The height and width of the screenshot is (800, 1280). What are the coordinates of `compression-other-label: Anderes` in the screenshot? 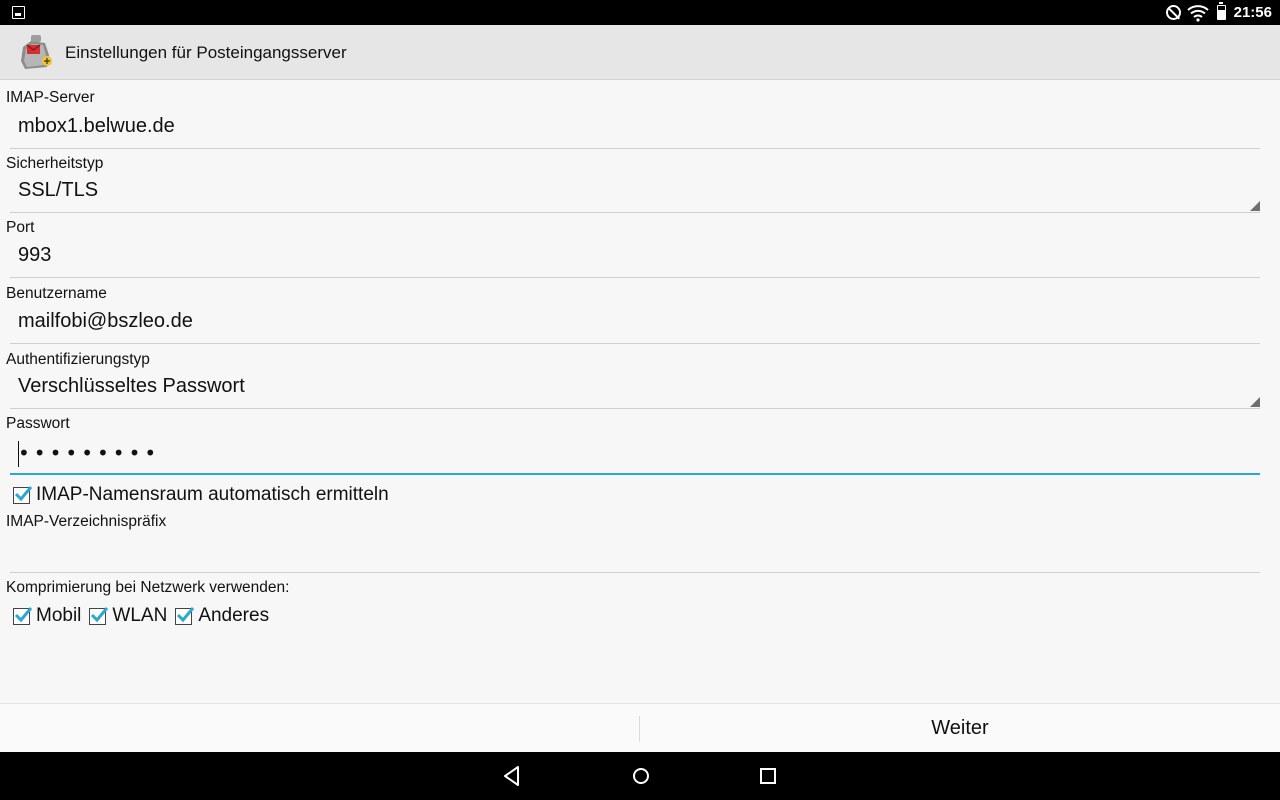 It's located at (234, 615).